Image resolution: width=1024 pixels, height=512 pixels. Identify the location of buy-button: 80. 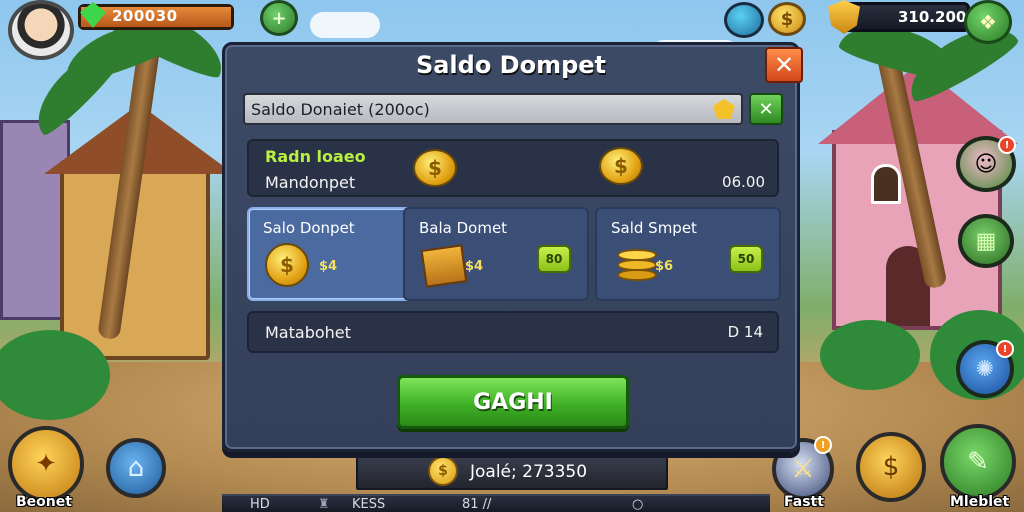
(554, 259).